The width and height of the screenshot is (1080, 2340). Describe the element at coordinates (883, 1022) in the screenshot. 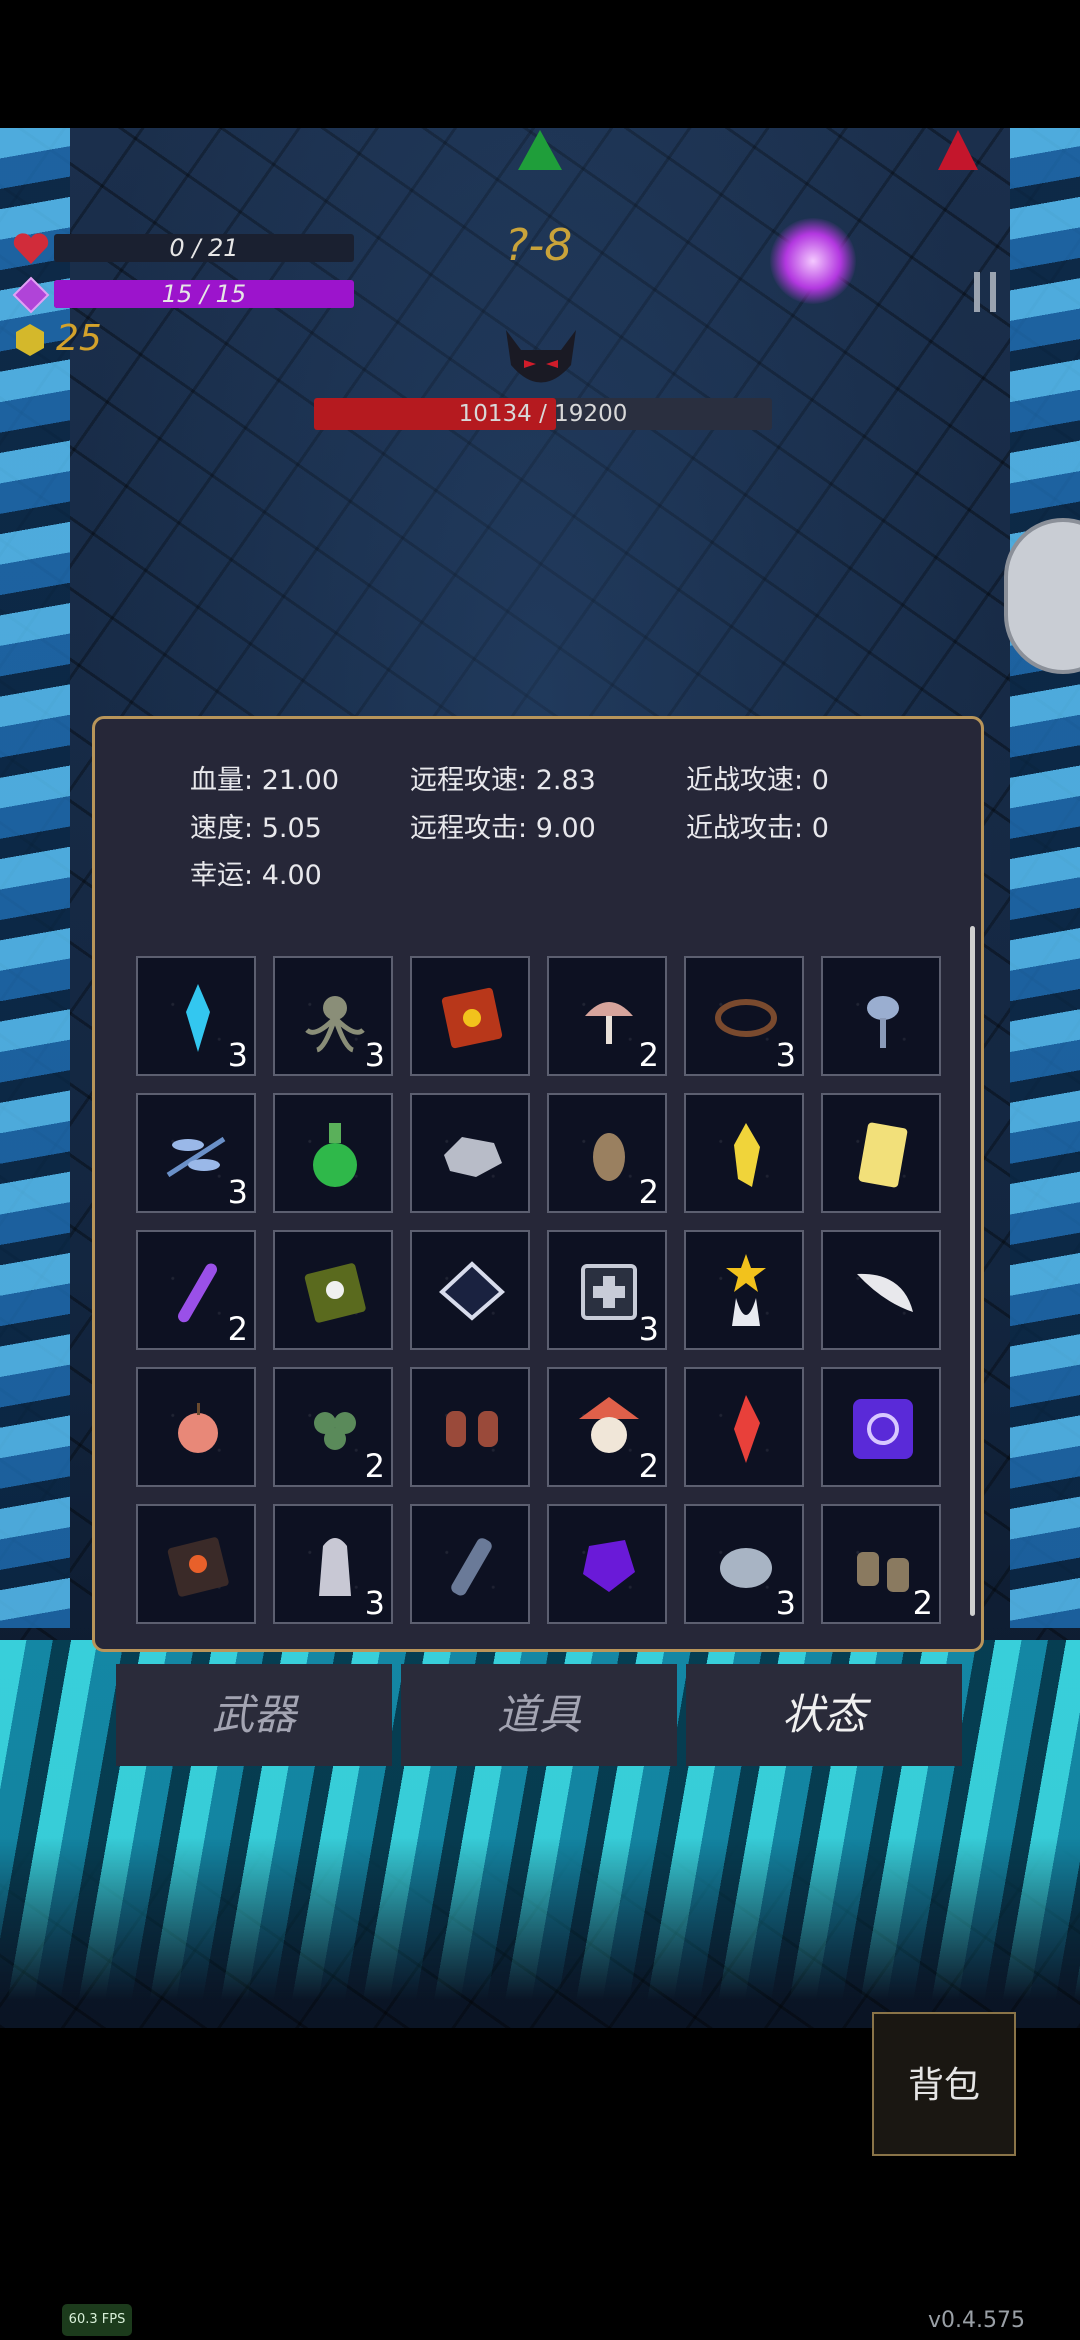

I see `flower-icon` at that location.